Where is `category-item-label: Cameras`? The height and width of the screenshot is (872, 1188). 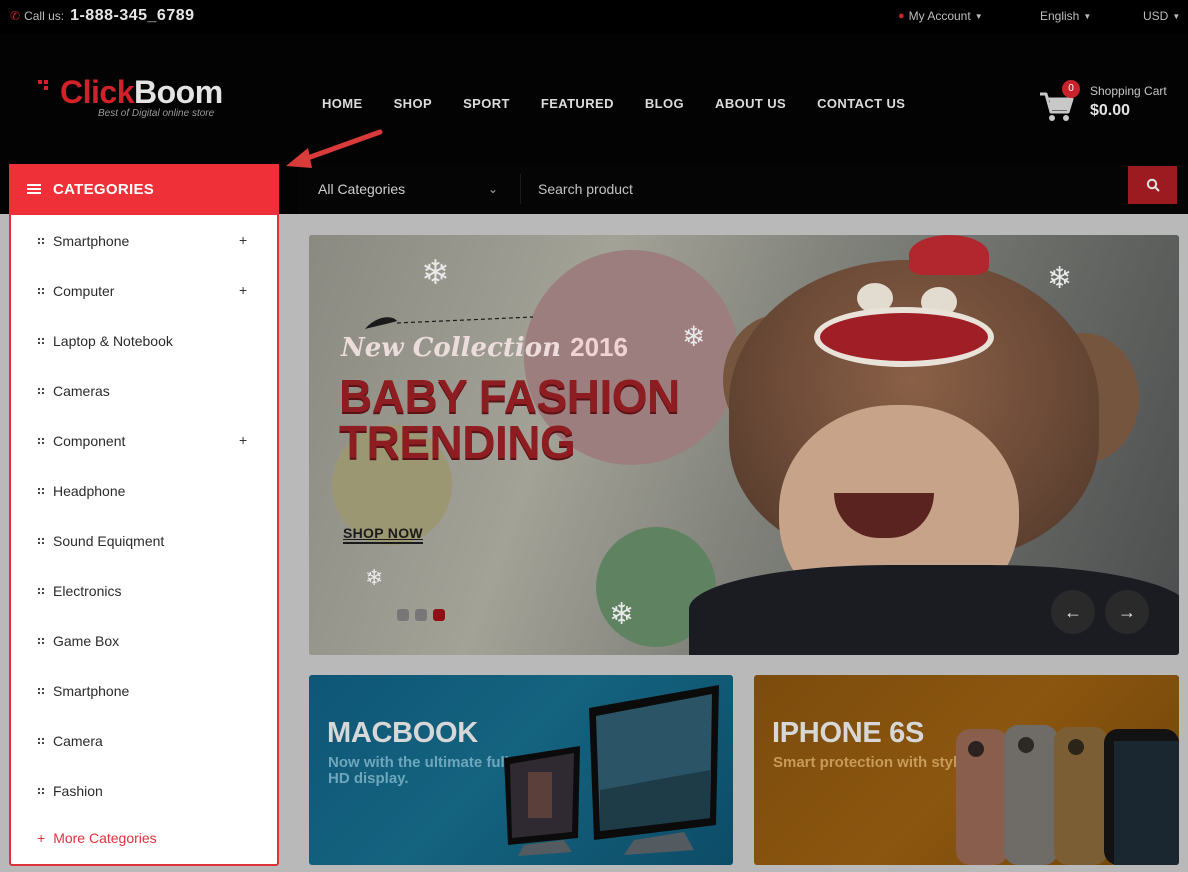
category-item-label: Cameras is located at coordinates (81, 391).